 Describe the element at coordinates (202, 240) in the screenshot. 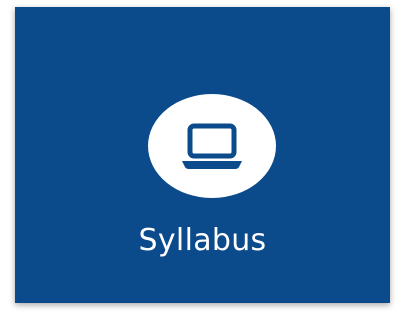

I see `tile-label: Syllabus` at that location.